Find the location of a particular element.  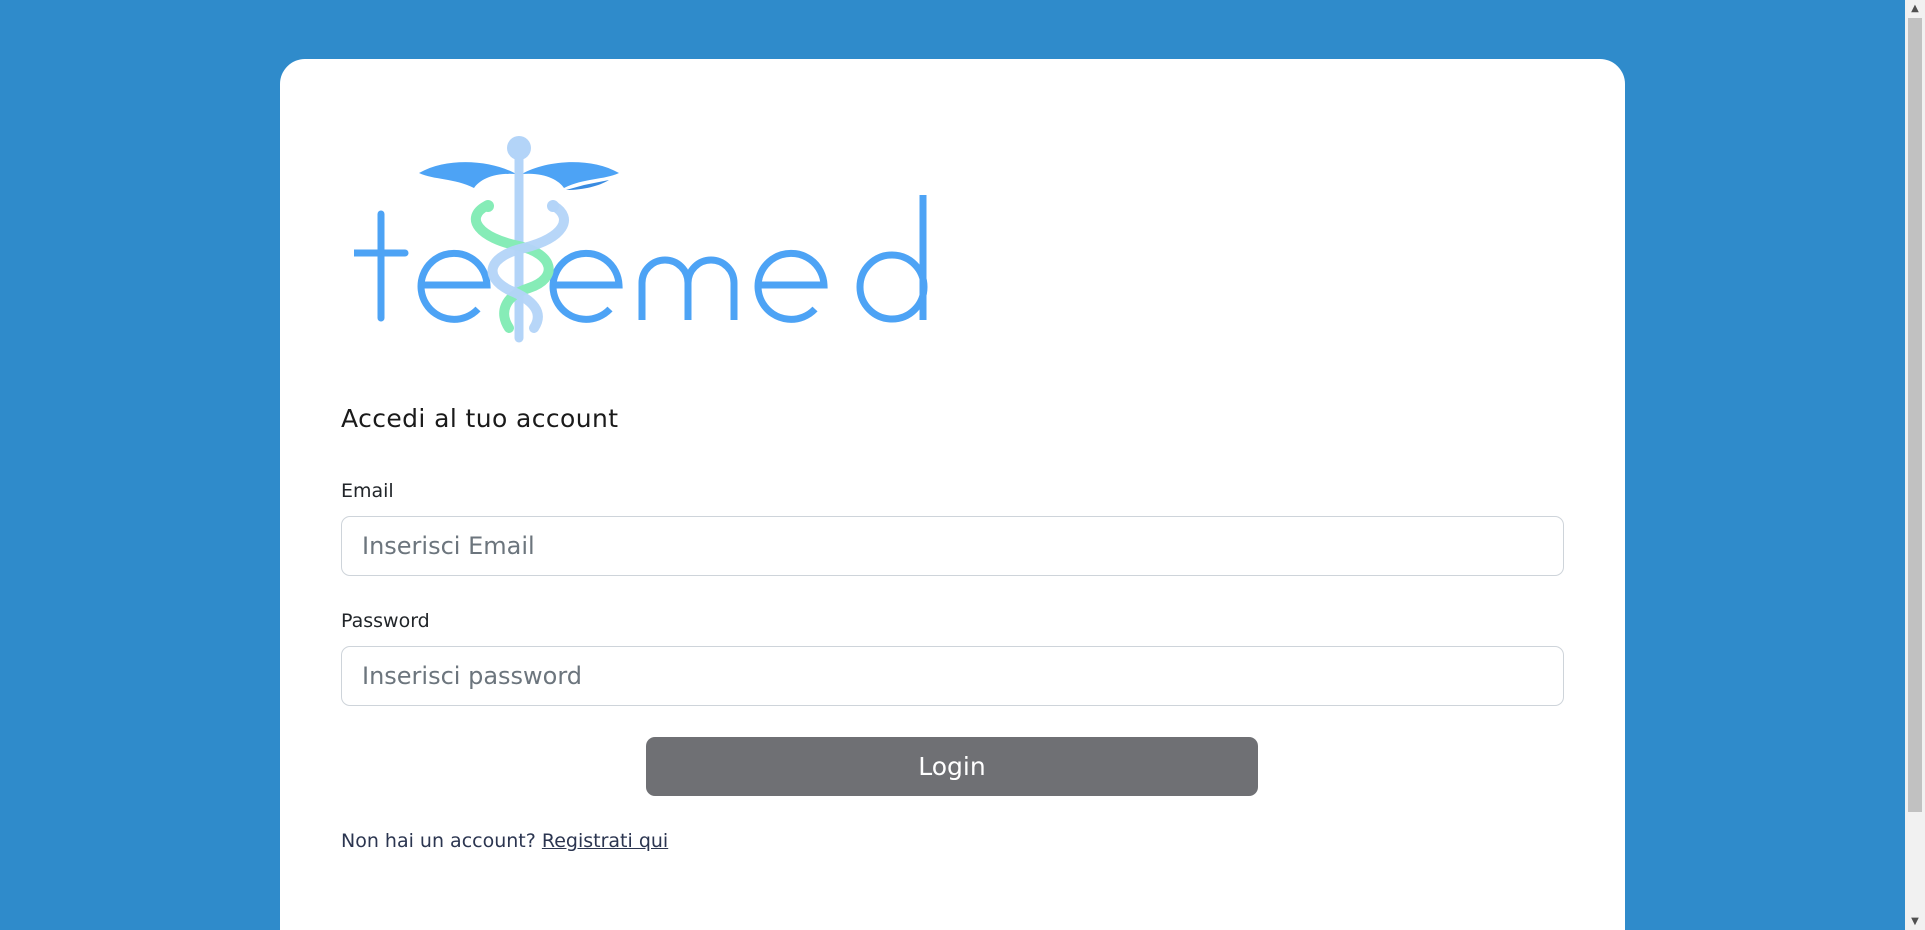

register-prompt: Non hai un account? Registrati qui is located at coordinates (504, 841).